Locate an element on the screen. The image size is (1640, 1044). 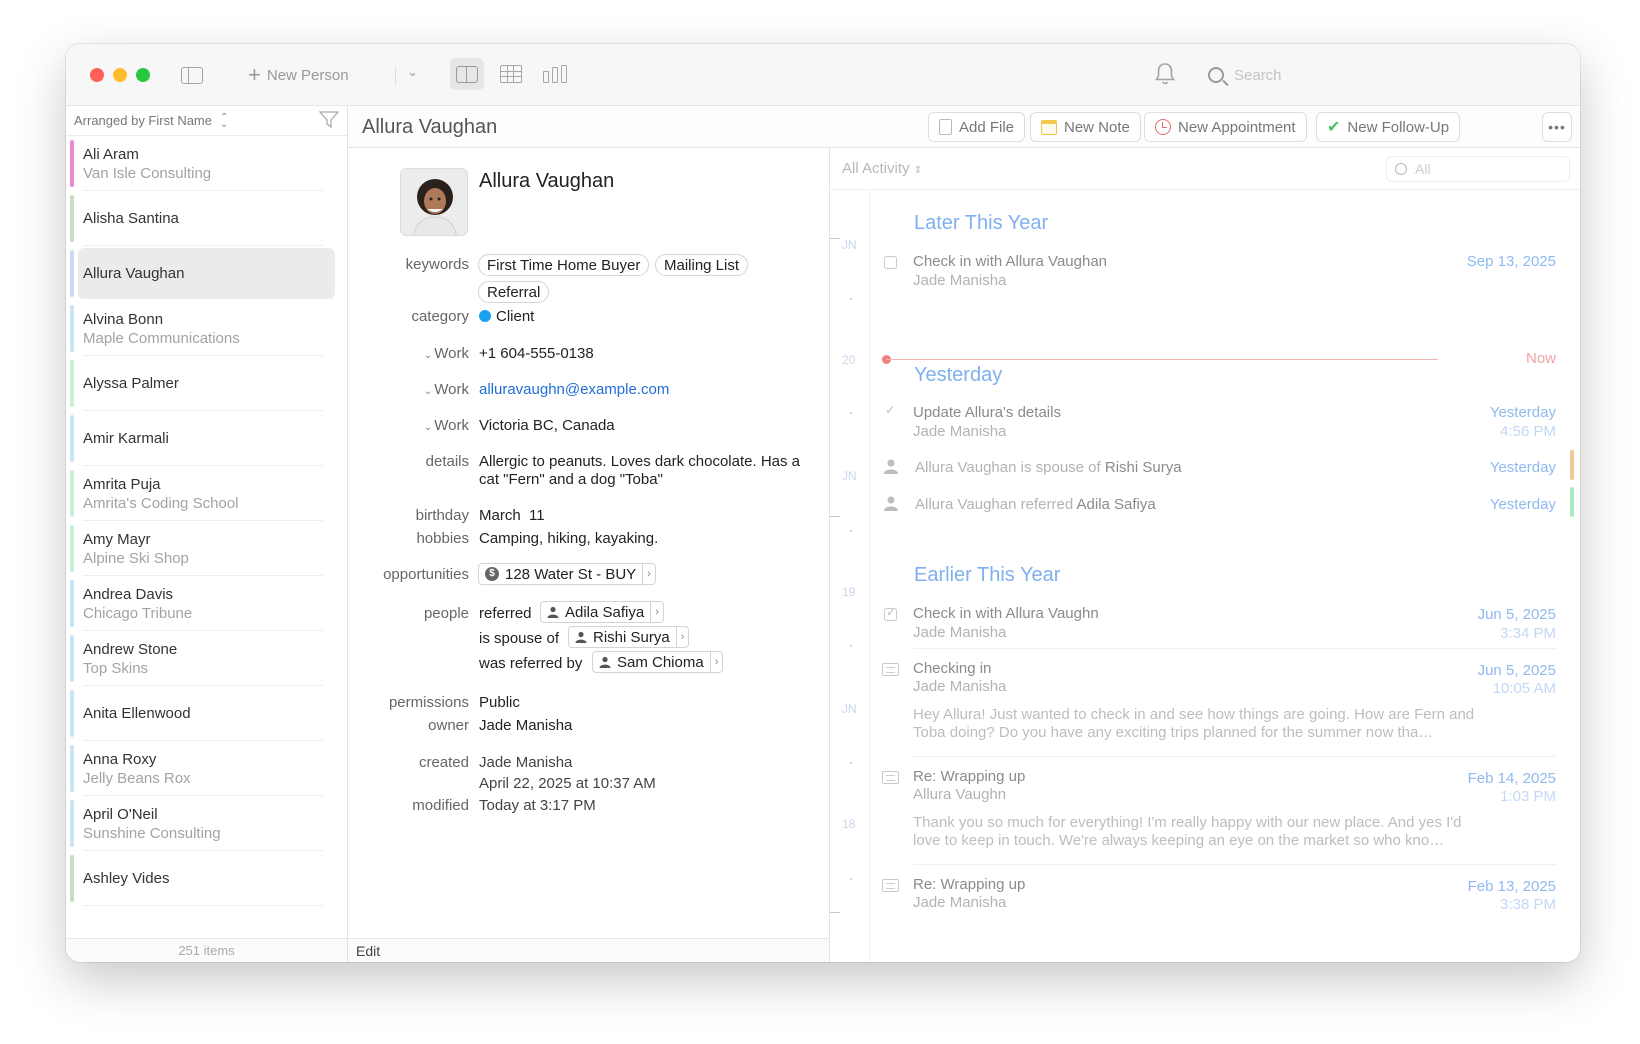
relationship-object: Rishi Surya is located at coordinates (1143, 467).